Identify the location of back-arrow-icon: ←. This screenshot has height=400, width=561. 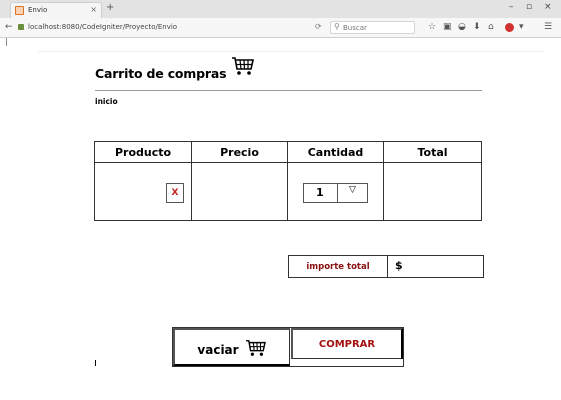
(9, 27).